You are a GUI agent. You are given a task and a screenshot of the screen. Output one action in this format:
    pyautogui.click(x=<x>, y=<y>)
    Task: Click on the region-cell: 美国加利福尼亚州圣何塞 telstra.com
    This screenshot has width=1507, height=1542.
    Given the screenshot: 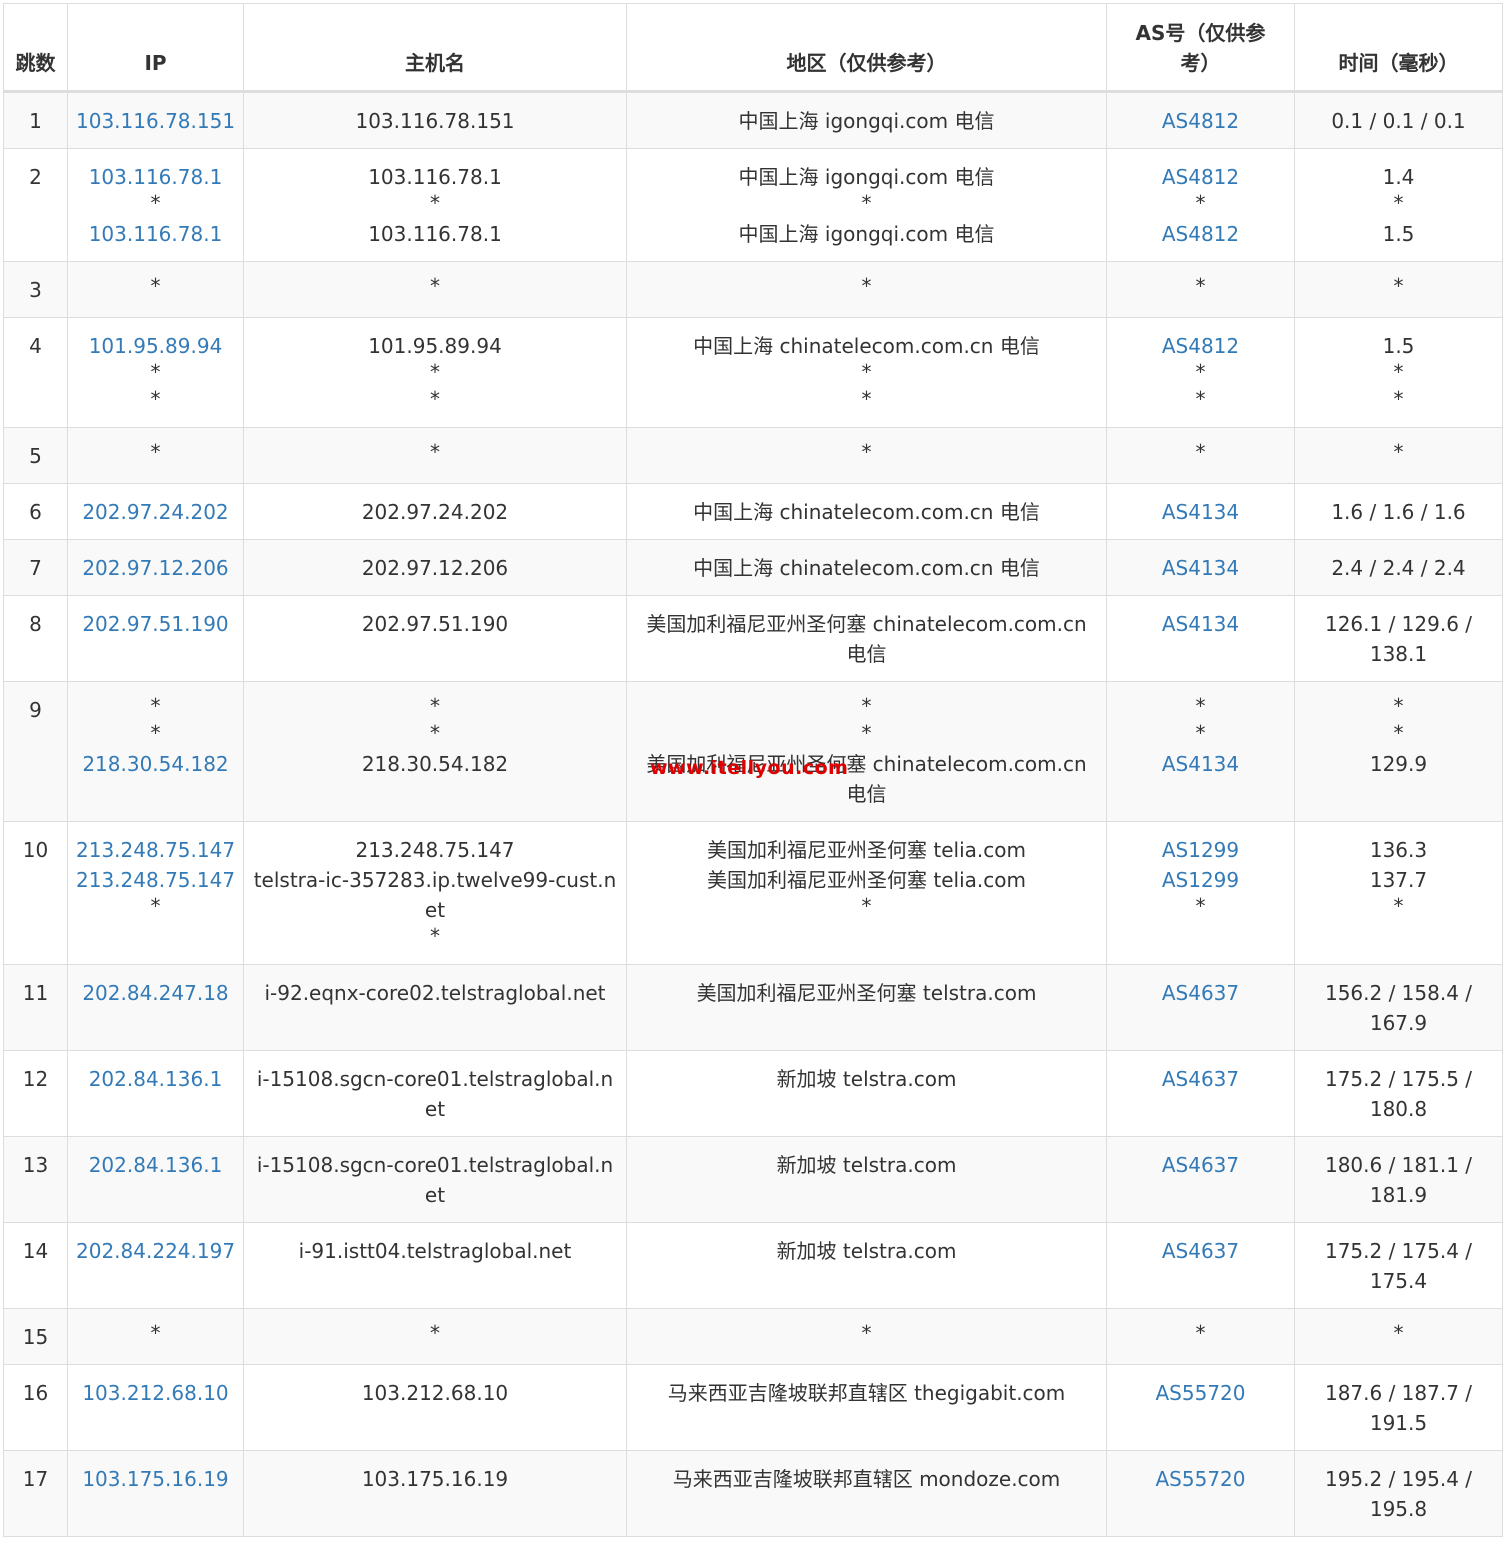 What is the action you would take?
    pyautogui.click(x=866, y=1007)
    